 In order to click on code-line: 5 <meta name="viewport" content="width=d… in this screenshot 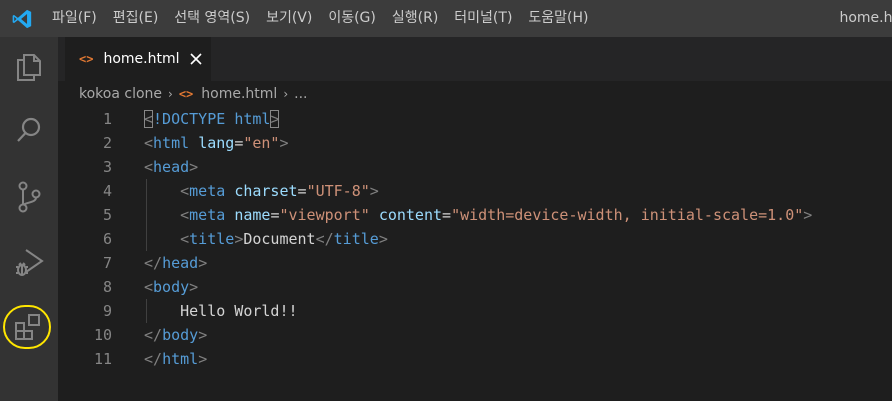, I will do `click(475, 215)`.